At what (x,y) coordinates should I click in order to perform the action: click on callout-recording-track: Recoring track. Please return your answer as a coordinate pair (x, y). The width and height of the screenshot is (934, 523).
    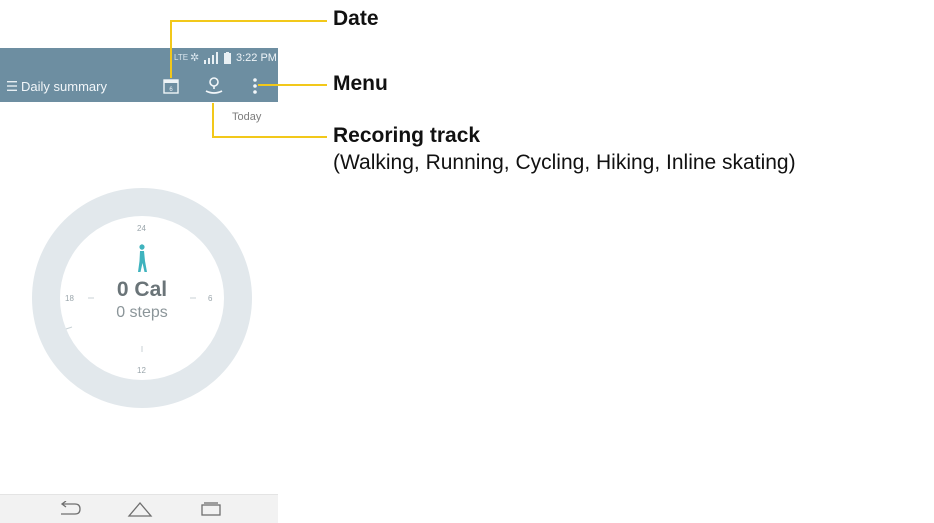
    Looking at the image, I should click on (407, 135).